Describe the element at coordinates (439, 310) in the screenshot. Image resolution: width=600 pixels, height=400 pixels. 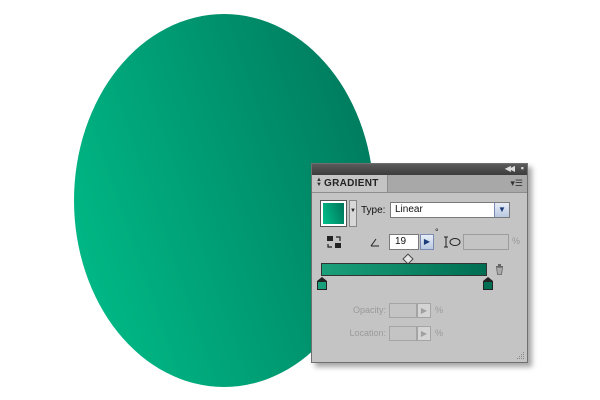
I see `opacity-unit: %` at that location.